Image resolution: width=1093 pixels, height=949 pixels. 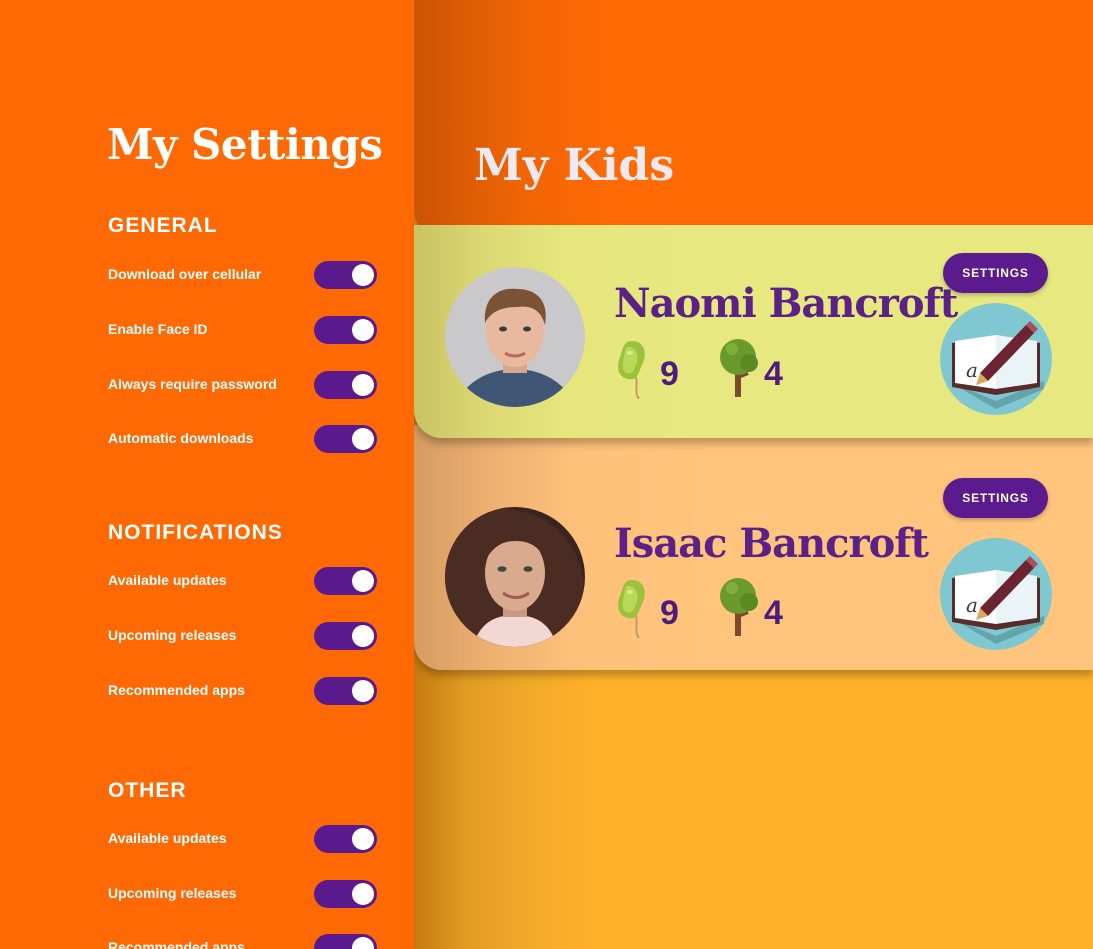 What do you see at coordinates (195, 532) in the screenshot?
I see `section-heading-notifications: NOTIFICATIONS` at bounding box center [195, 532].